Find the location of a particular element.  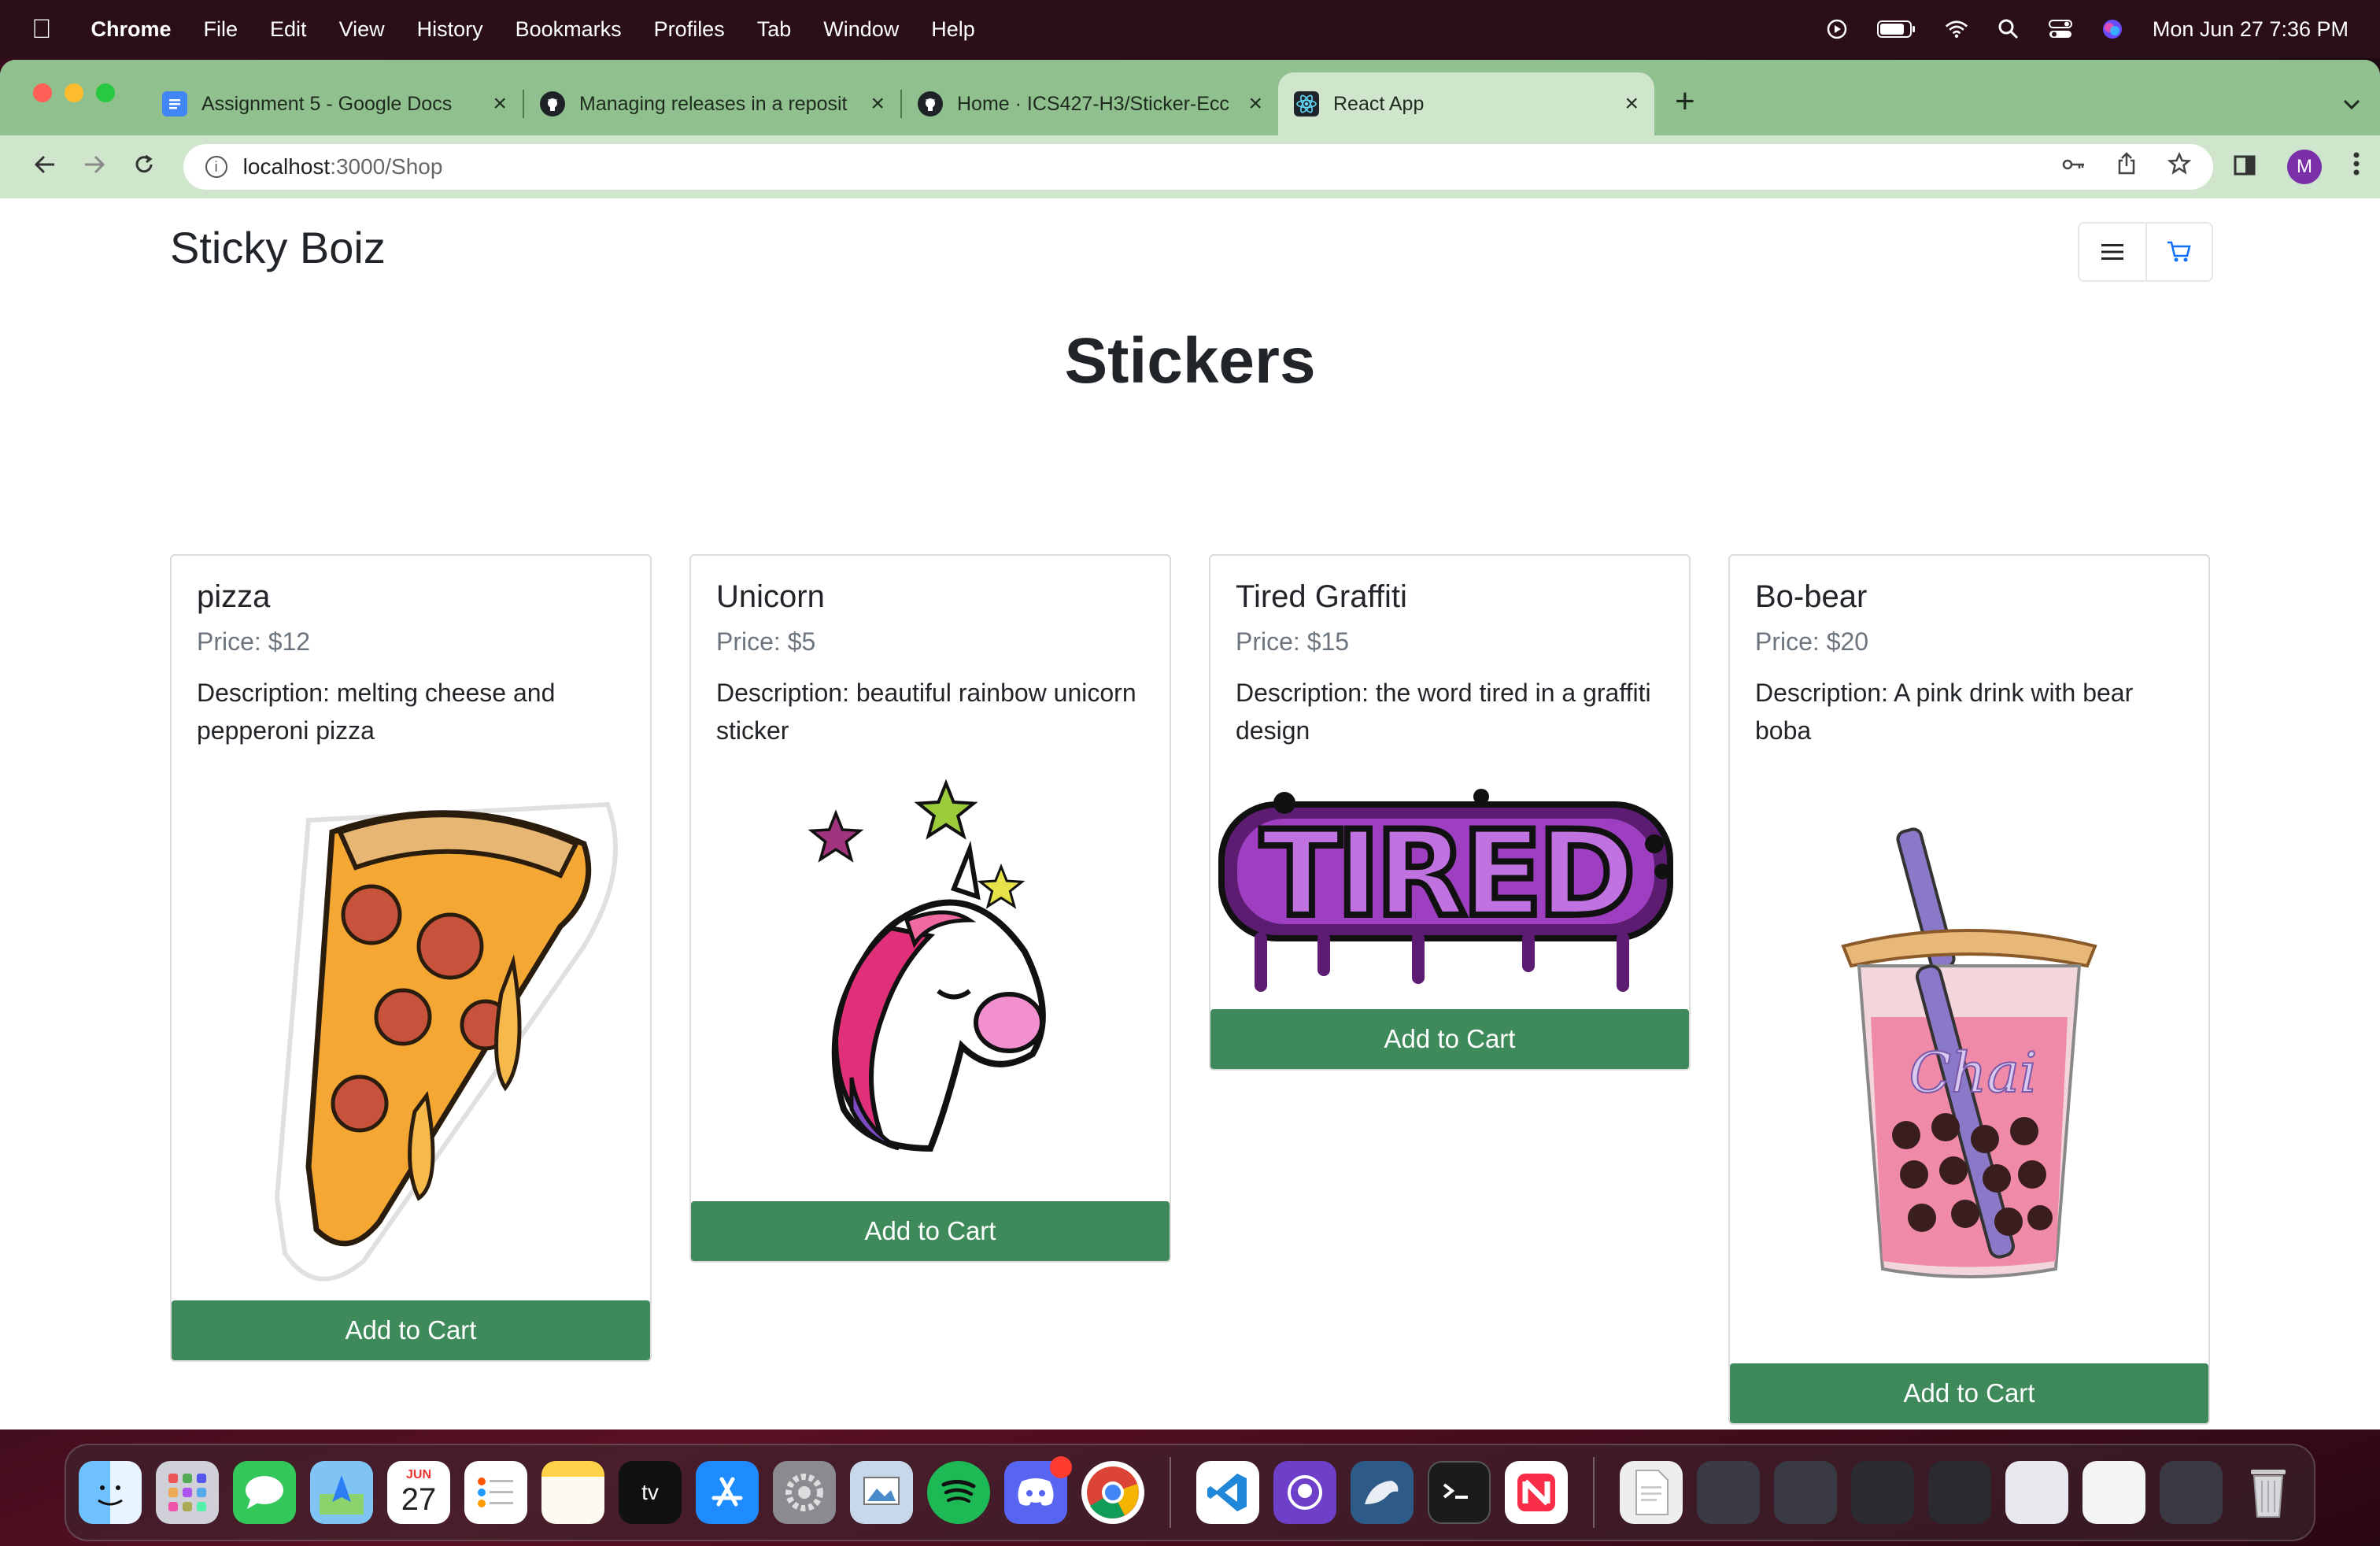

menu-file: File is located at coordinates (221, 29).